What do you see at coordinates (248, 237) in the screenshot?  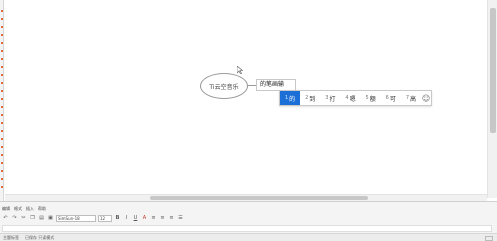 I see `status-bar: 主题标签 已保存 只读模式` at bounding box center [248, 237].